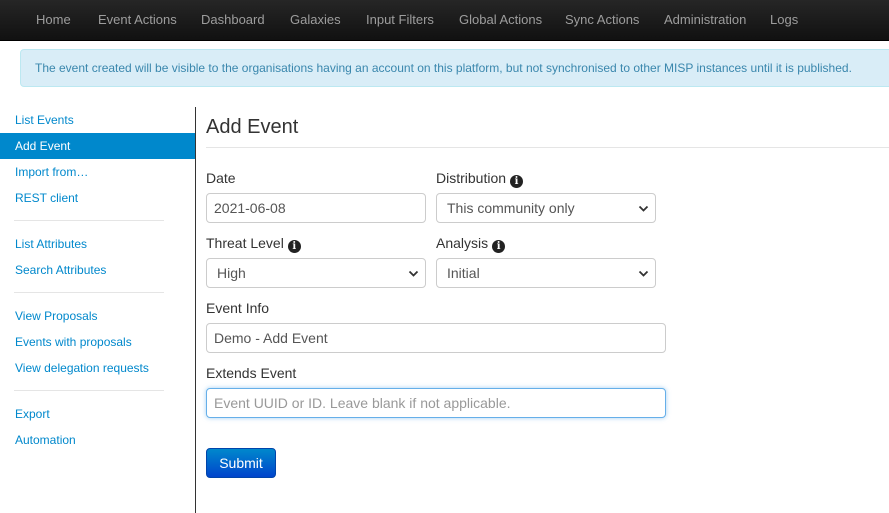  What do you see at coordinates (97, 146) in the screenshot?
I see `sidebar-item-add-event: Add Event` at bounding box center [97, 146].